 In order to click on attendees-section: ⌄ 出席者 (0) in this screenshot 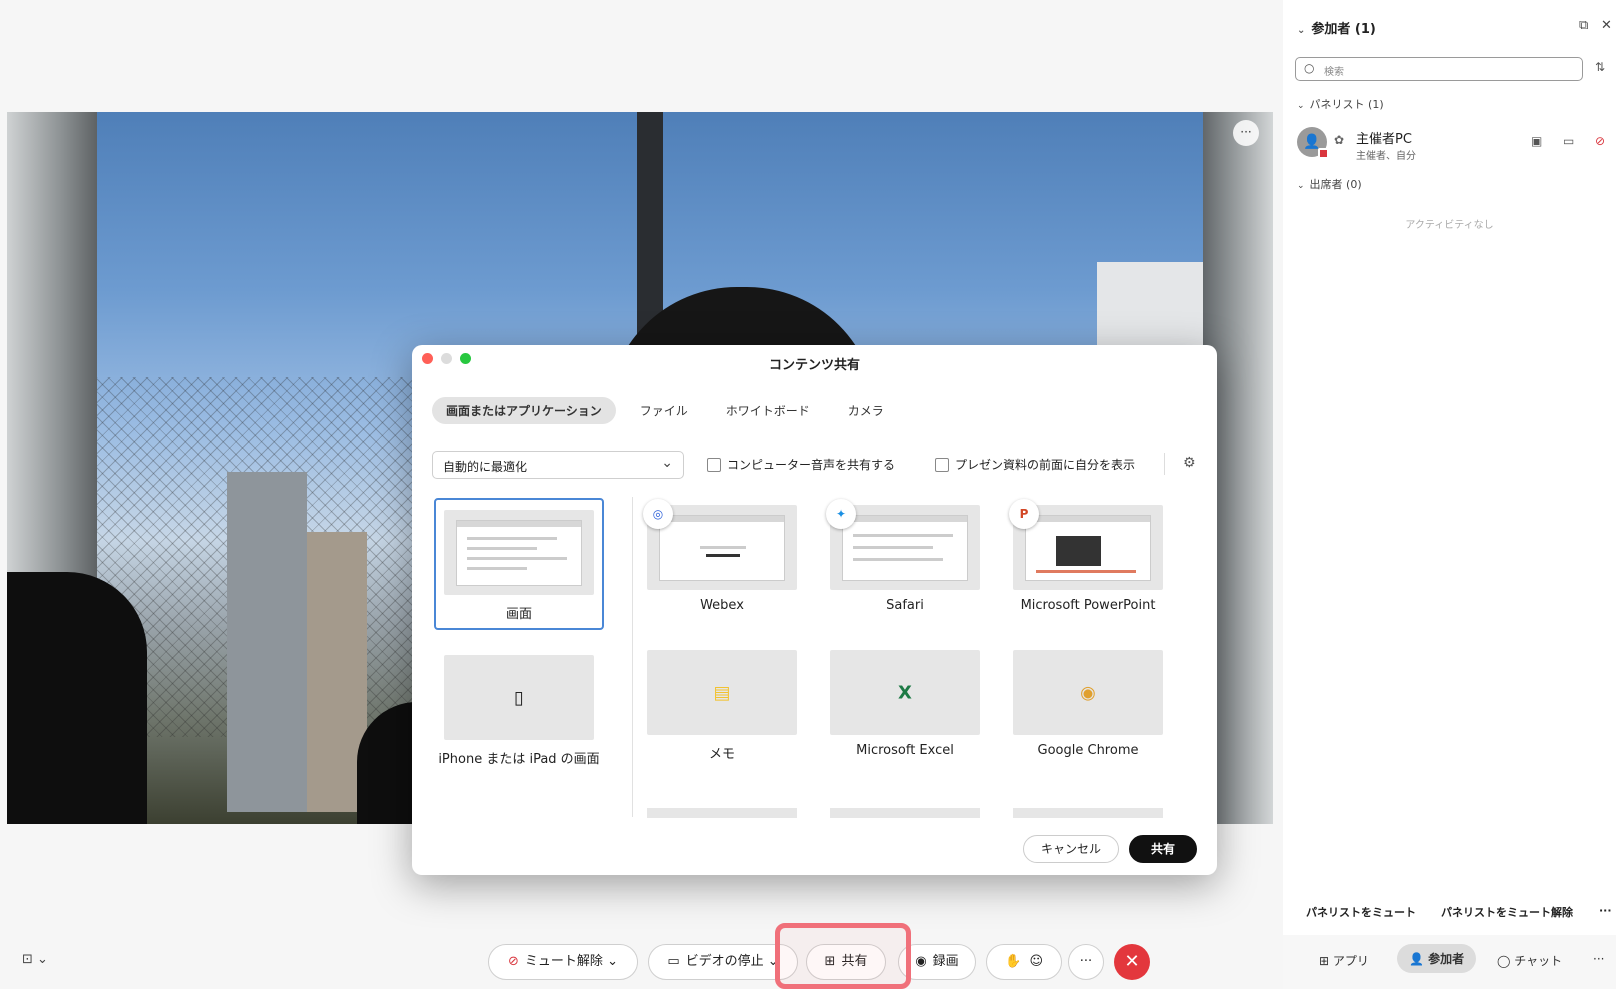, I will do `click(1329, 184)`.